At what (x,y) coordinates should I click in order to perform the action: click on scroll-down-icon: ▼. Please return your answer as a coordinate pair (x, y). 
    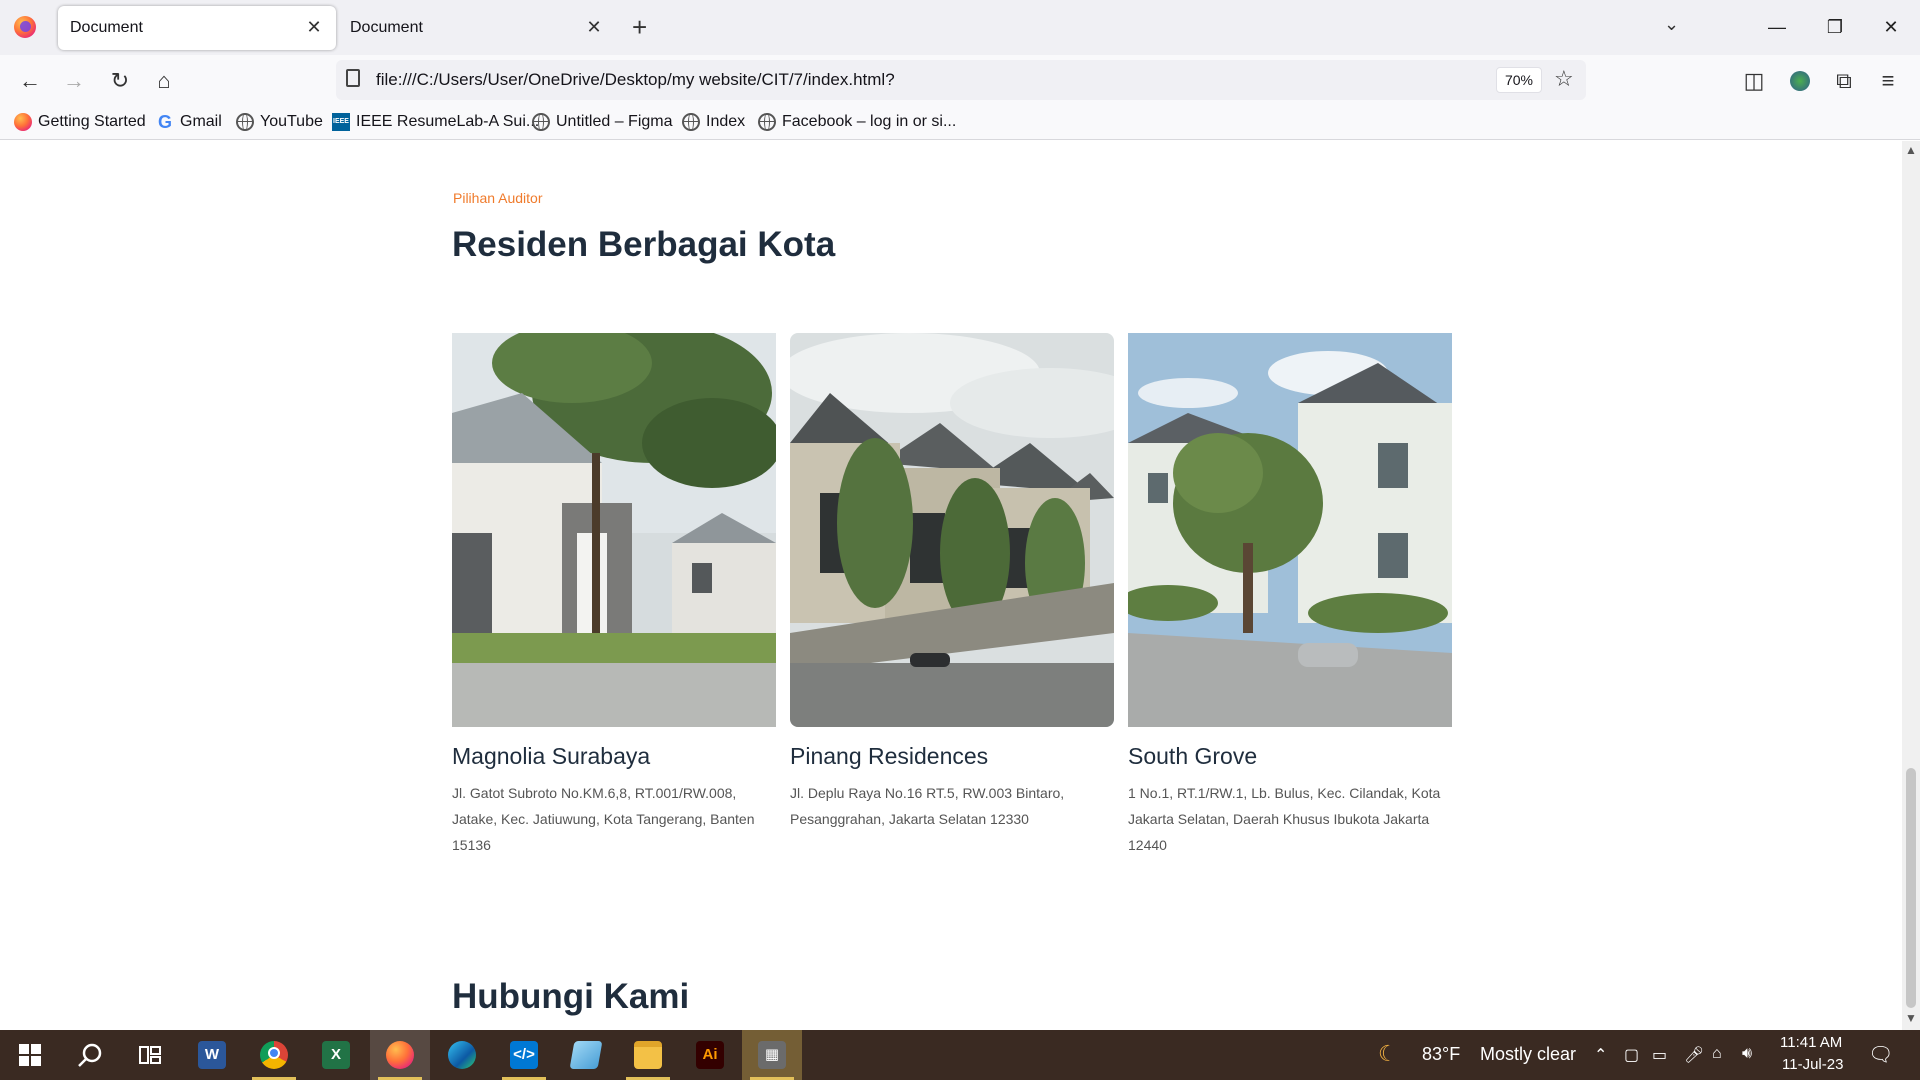
    Looking at the image, I should click on (1911, 1018).